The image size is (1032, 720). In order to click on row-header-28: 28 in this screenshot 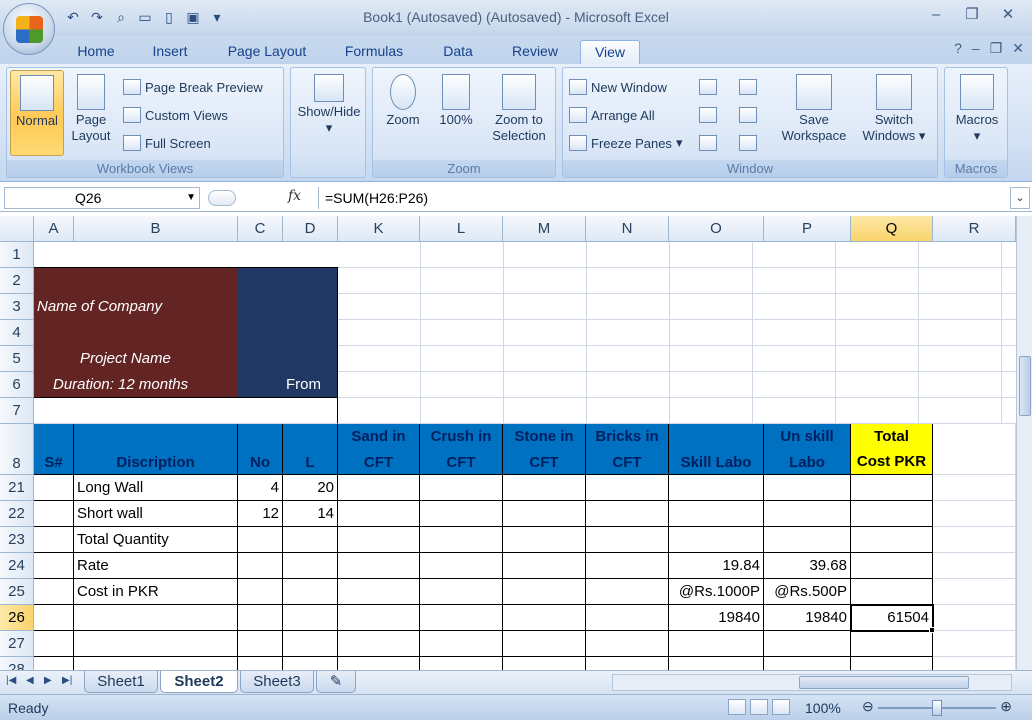, I will do `click(17, 663)`.